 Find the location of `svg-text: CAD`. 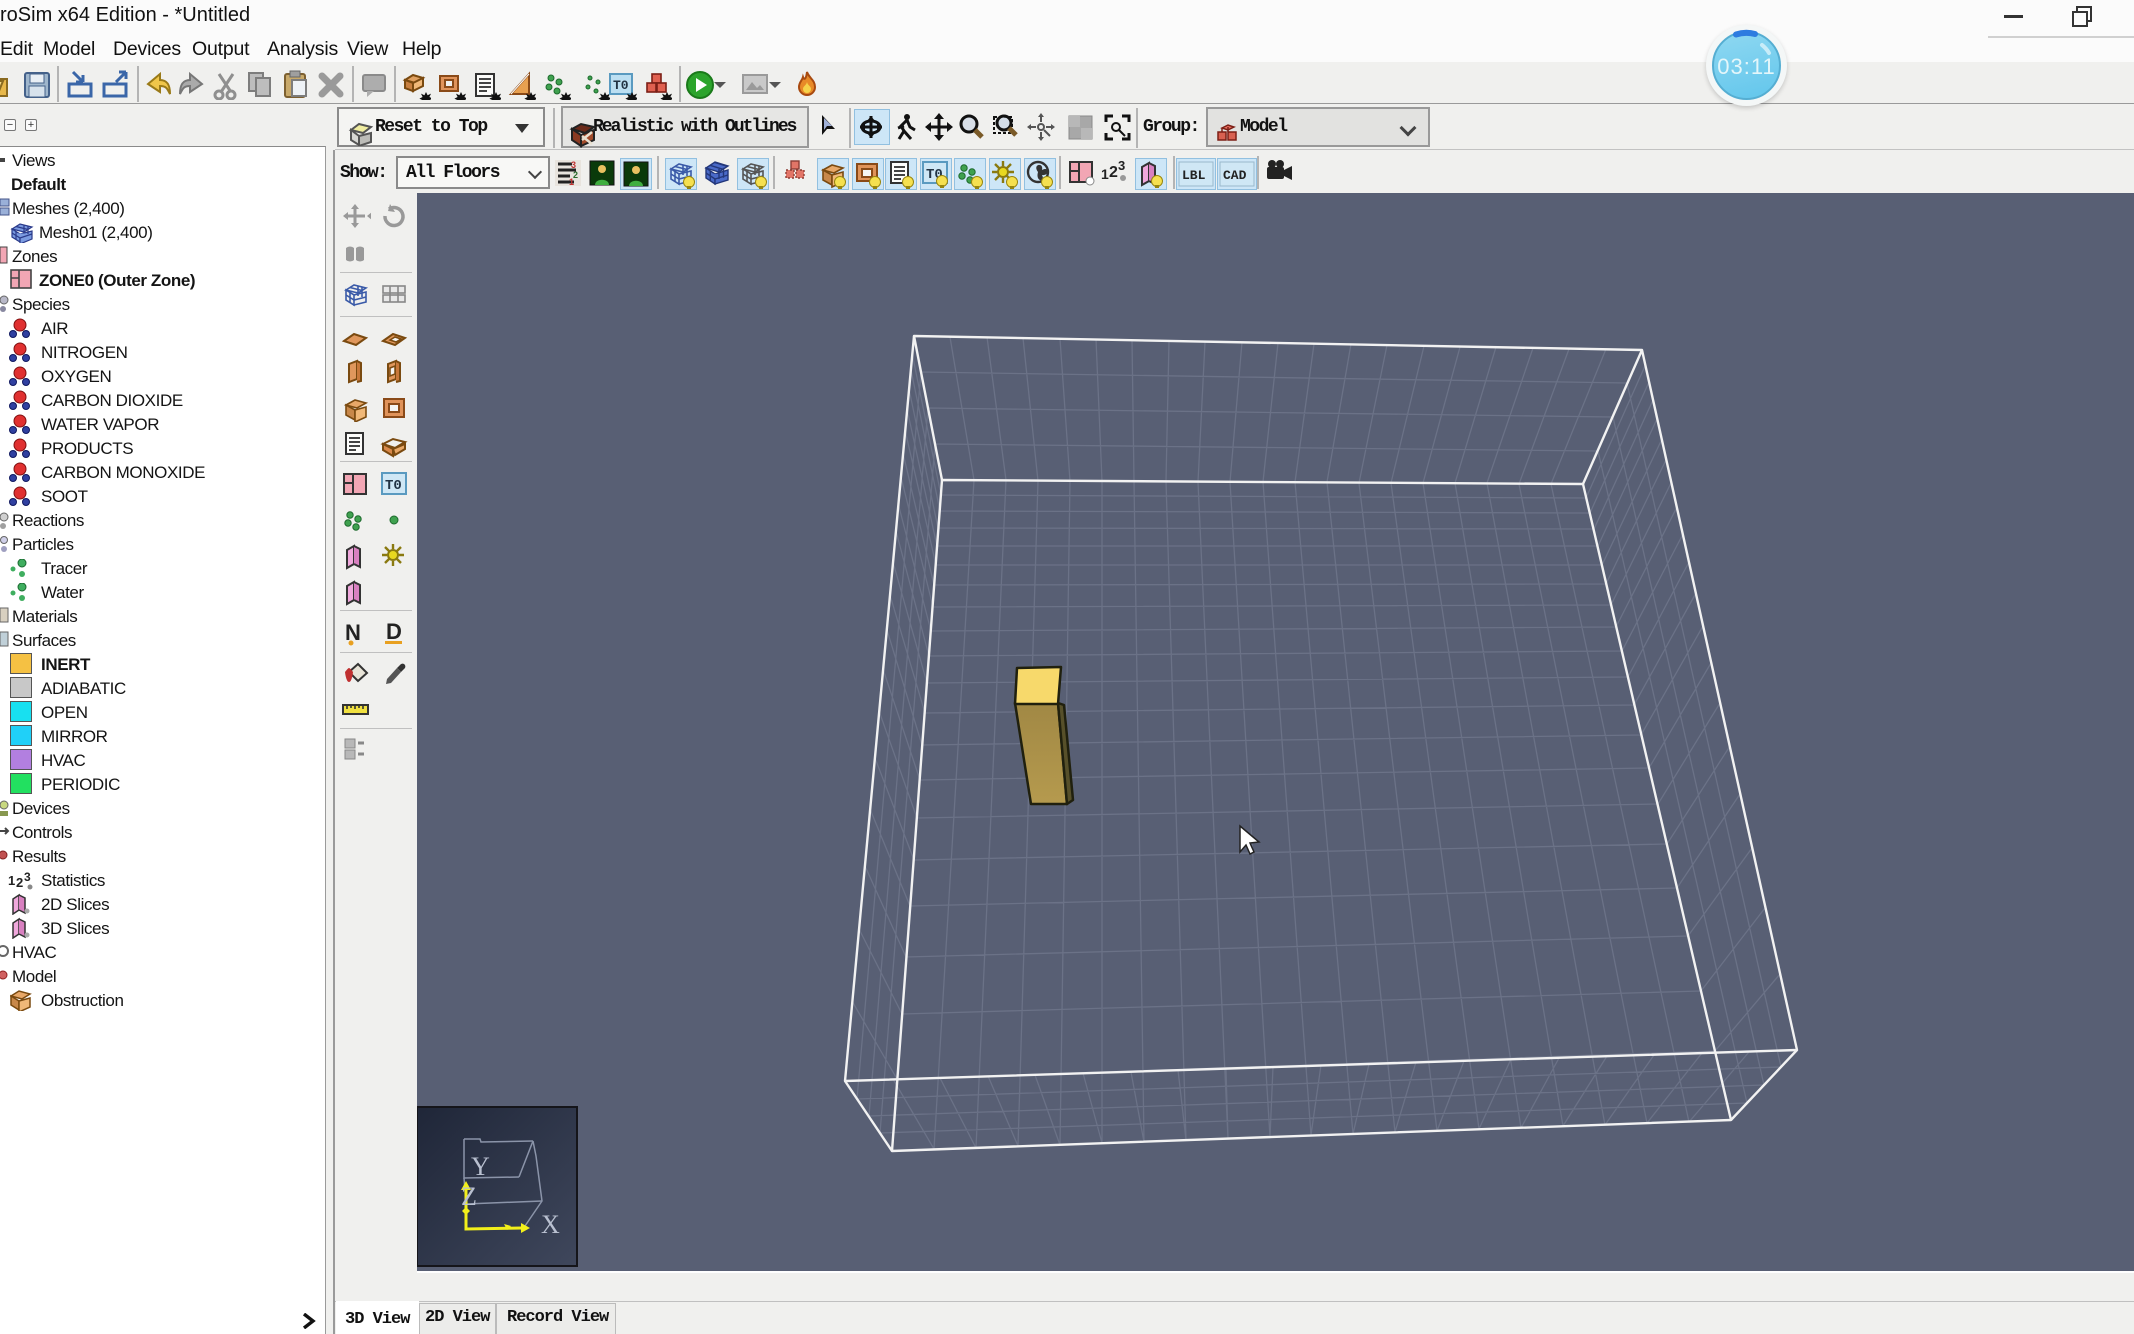

svg-text: CAD is located at coordinates (1235, 175).